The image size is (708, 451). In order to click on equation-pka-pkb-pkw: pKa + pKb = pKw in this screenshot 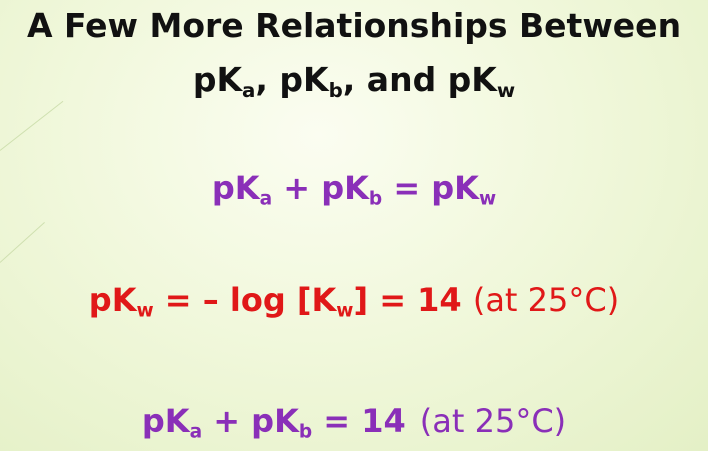, I will do `click(354, 188)`.